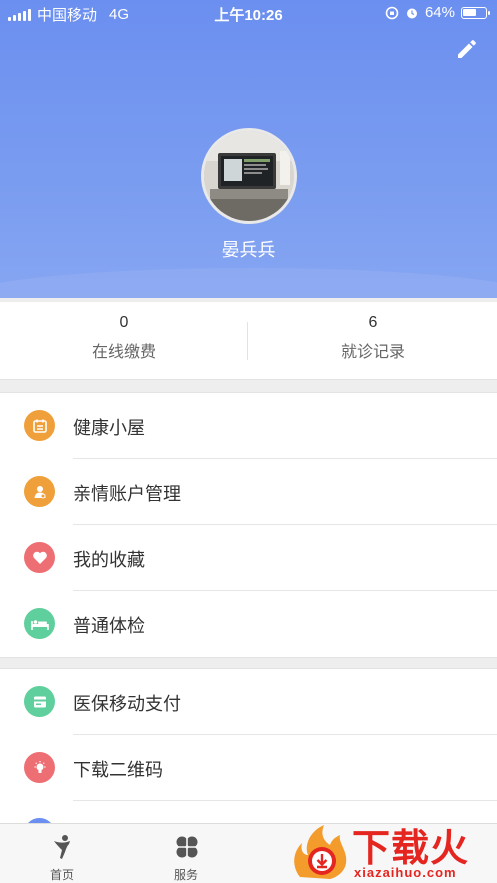  I want to click on stat-value: 0, so click(124, 322).